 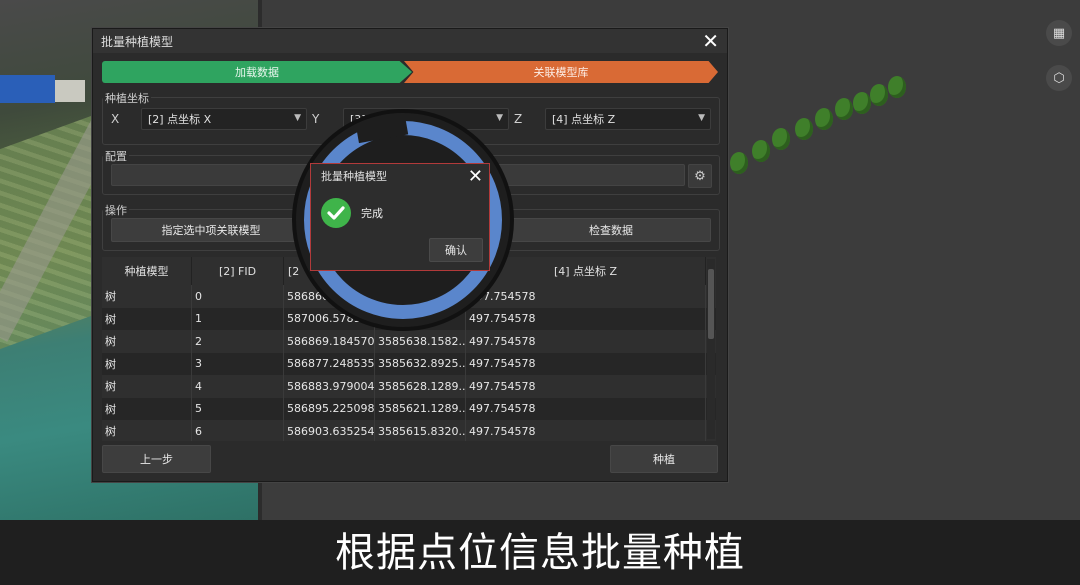 What do you see at coordinates (70, 91) in the screenshot?
I see `building-white` at bounding box center [70, 91].